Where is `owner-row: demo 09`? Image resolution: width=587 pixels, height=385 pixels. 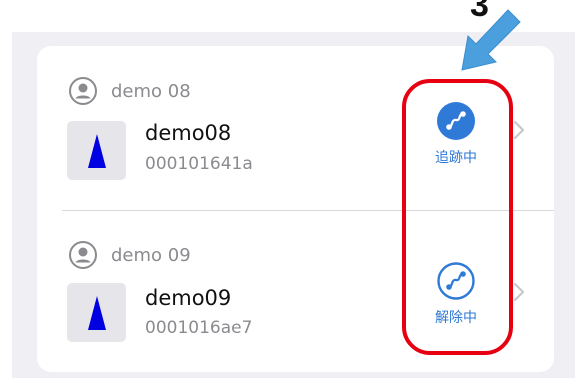 owner-row: demo 09 is located at coordinates (129, 255).